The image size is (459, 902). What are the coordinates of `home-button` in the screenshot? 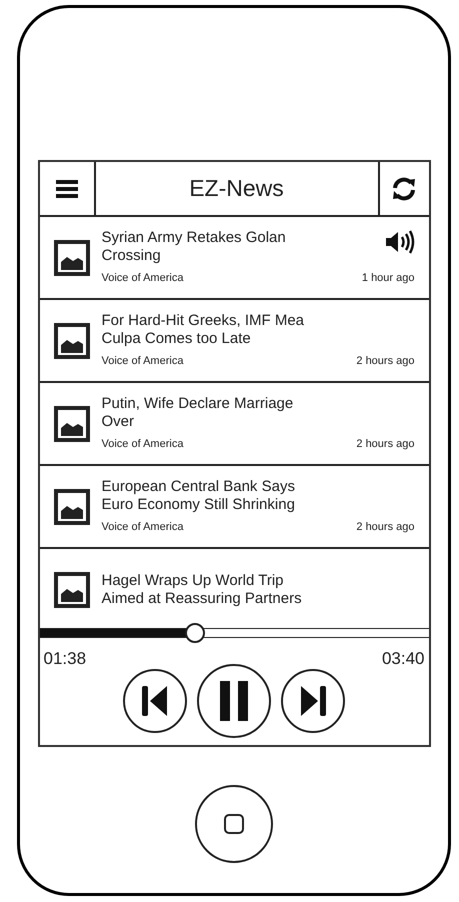 It's located at (234, 824).